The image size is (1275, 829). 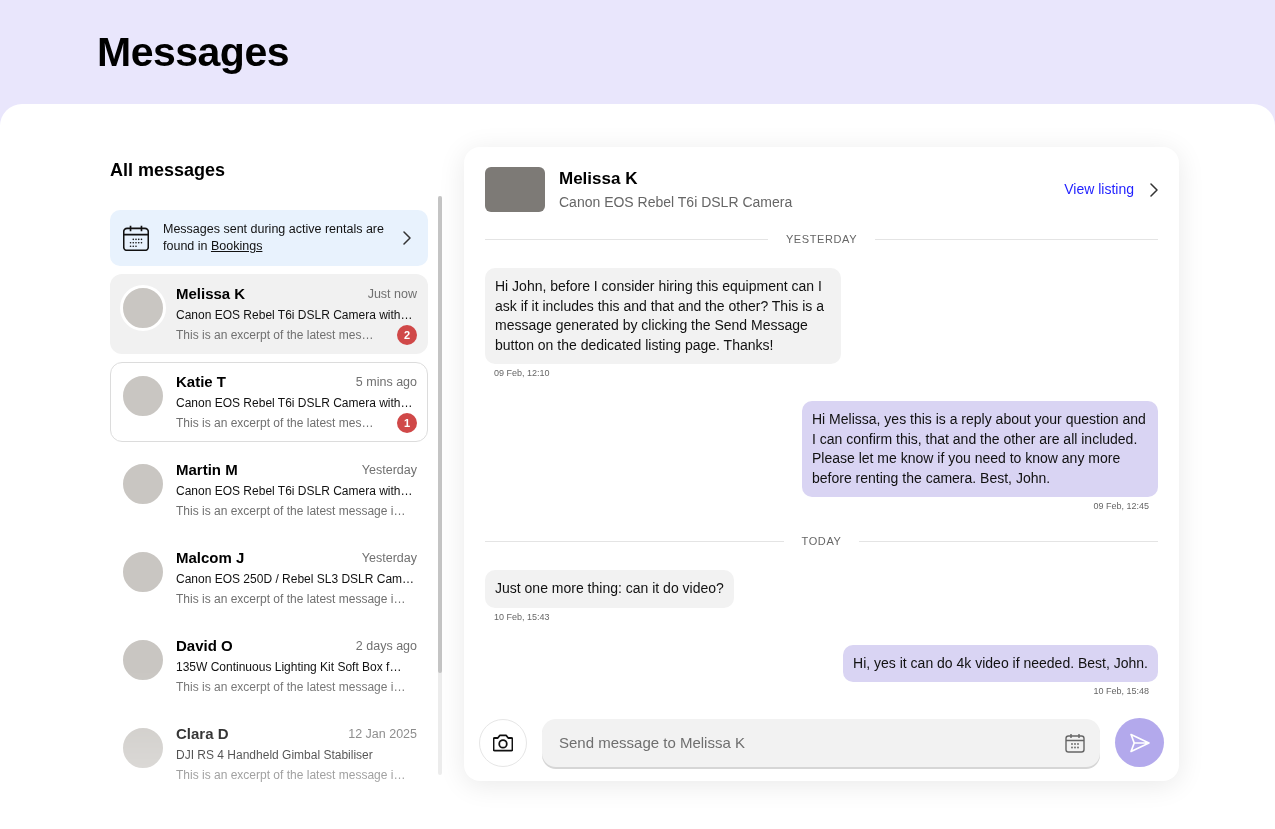 What do you see at coordinates (210, 558) in the screenshot?
I see `contact-name: Malcom J` at bounding box center [210, 558].